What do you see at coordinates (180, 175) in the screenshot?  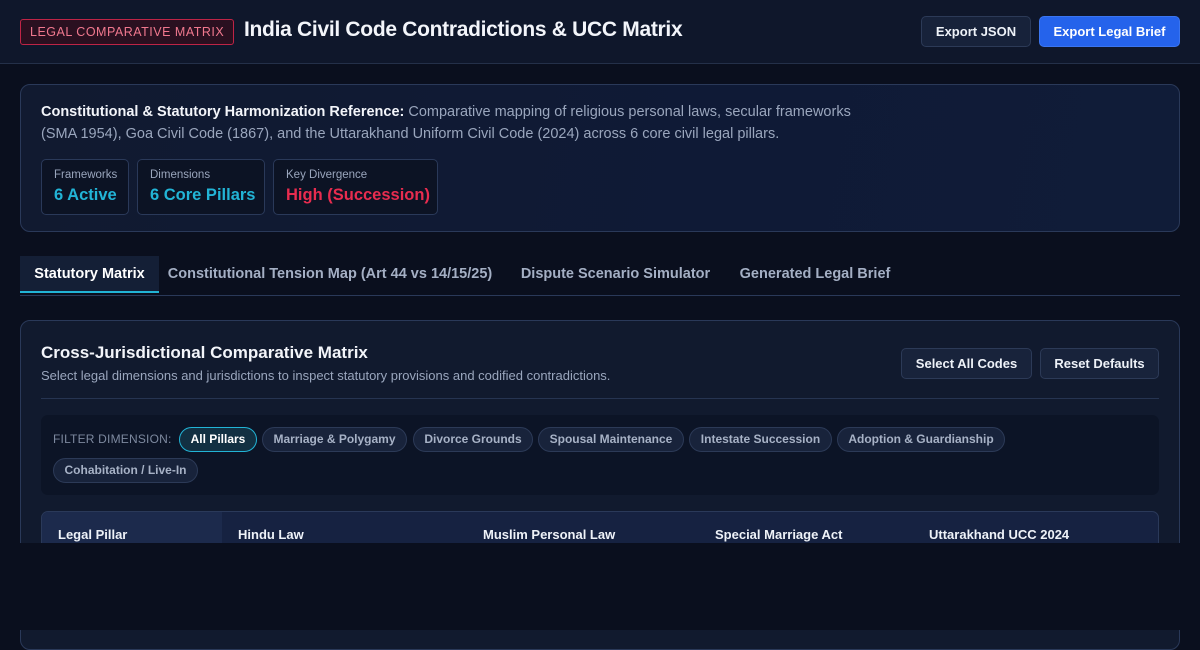 I see `stat-label: Dimensions` at bounding box center [180, 175].